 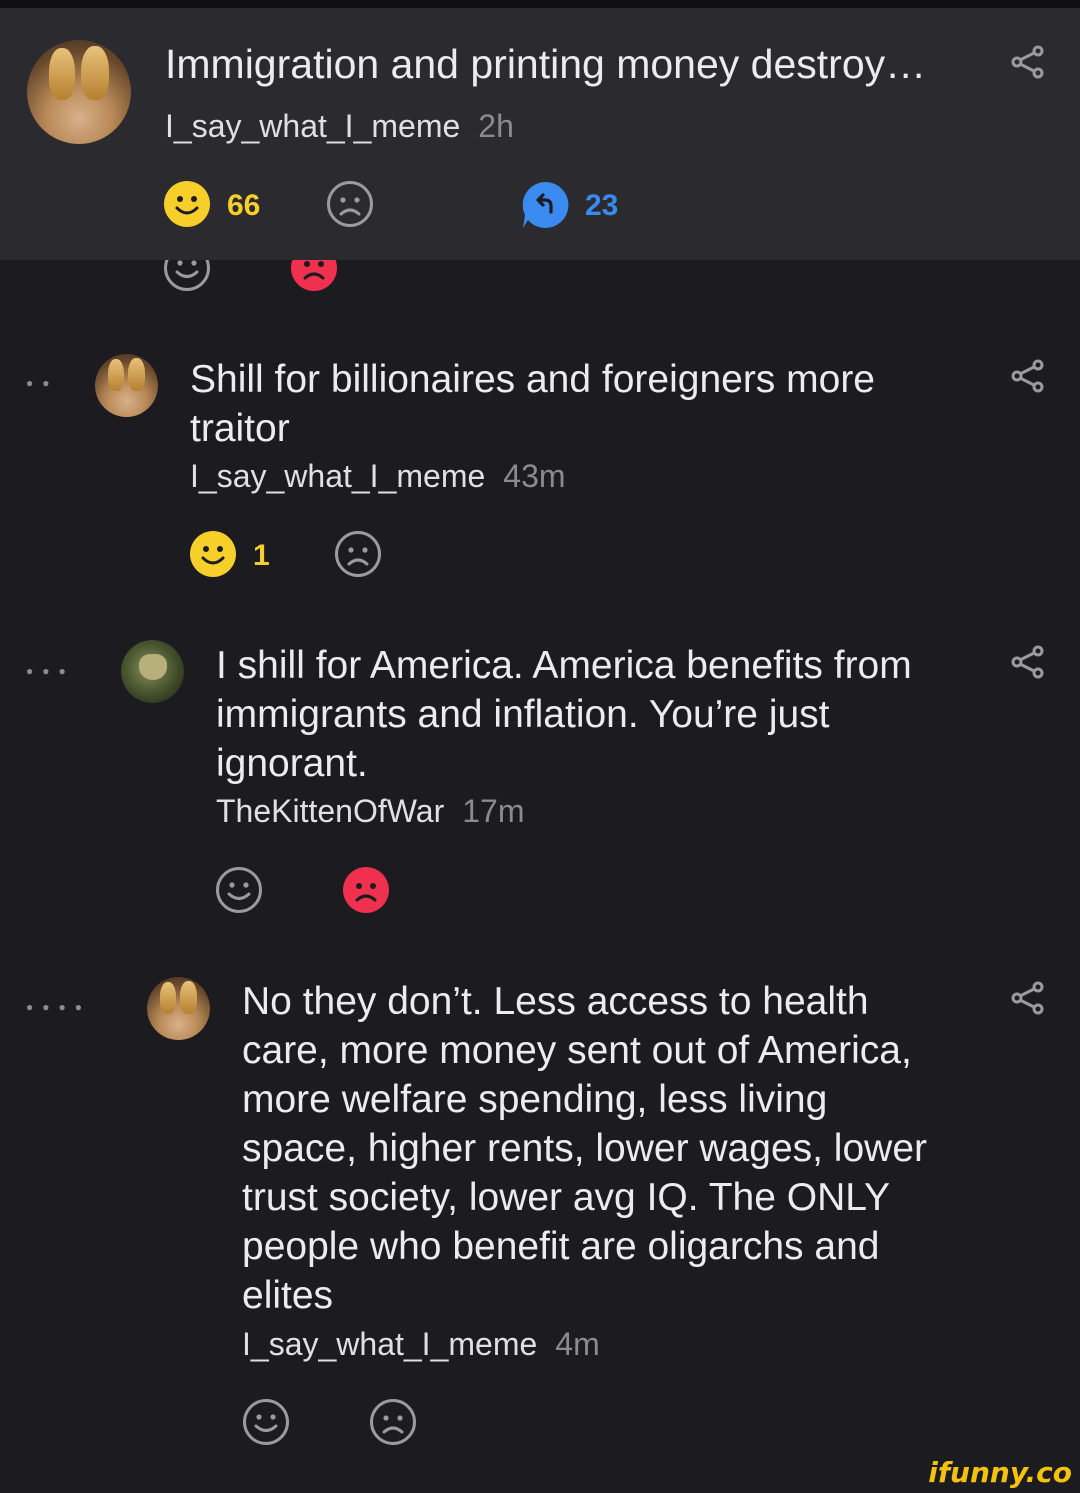 I want to click on comment-meta: I_say_what_I_meme 43m, so click(x=378, y=476).